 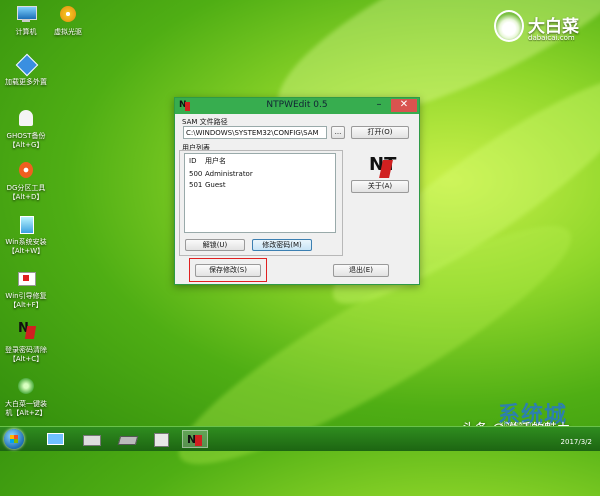 I want to click on ntpwedit-task-icon: N, so click(x=196, y=440).